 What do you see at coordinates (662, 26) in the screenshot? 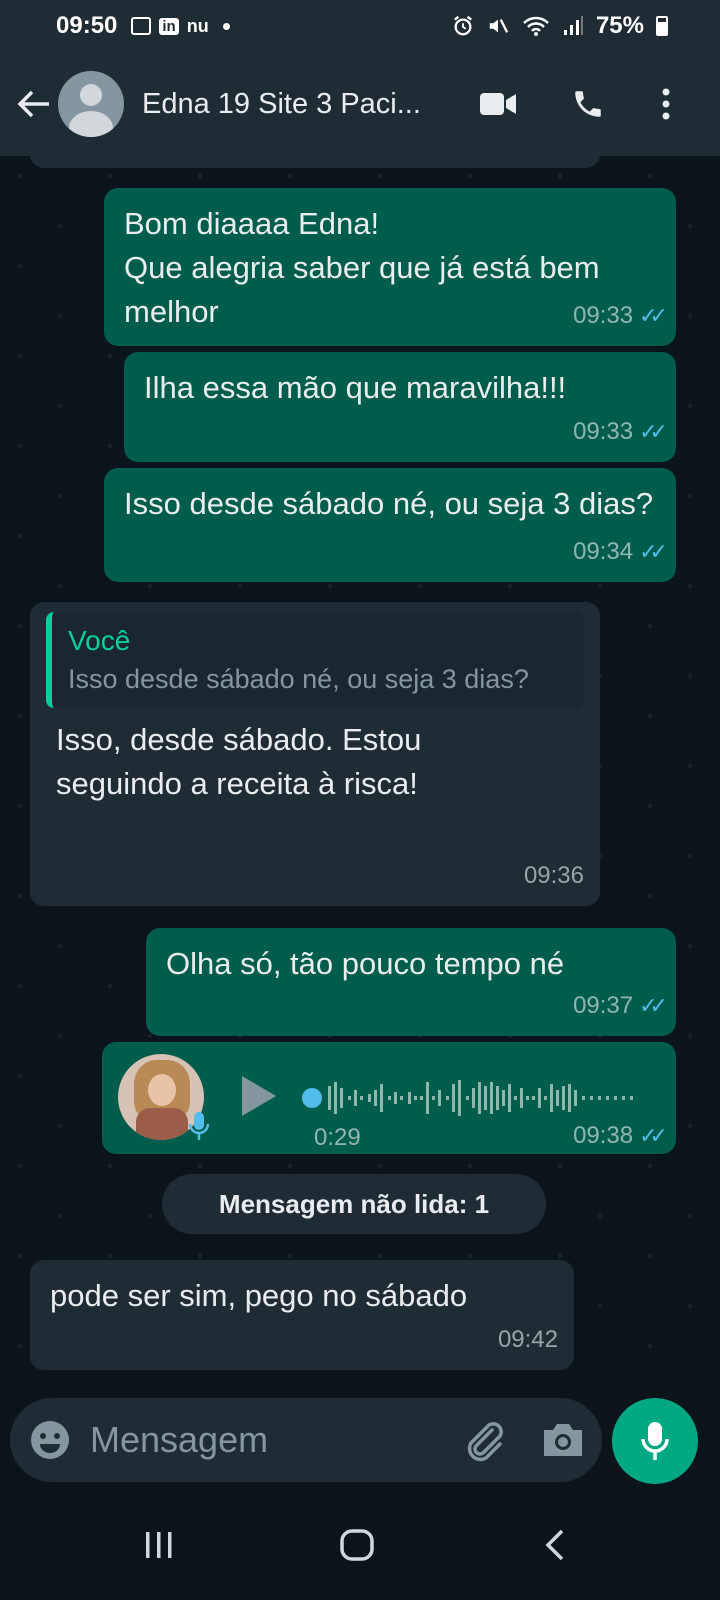
I see `battery-icon` at bounding box center [662, 26].